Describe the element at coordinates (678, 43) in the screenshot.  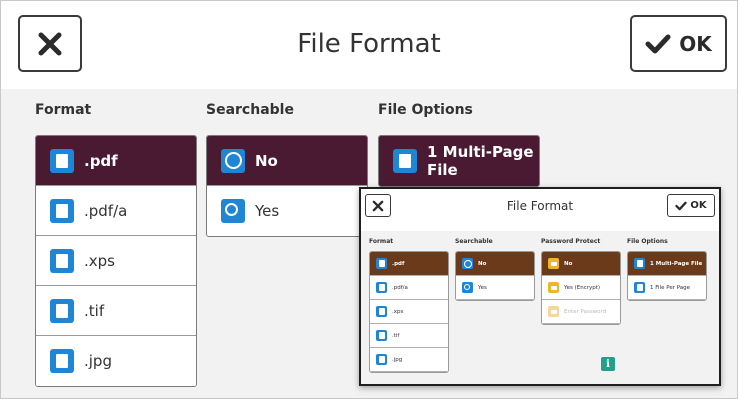
I see `ok-button: OK` at that location.